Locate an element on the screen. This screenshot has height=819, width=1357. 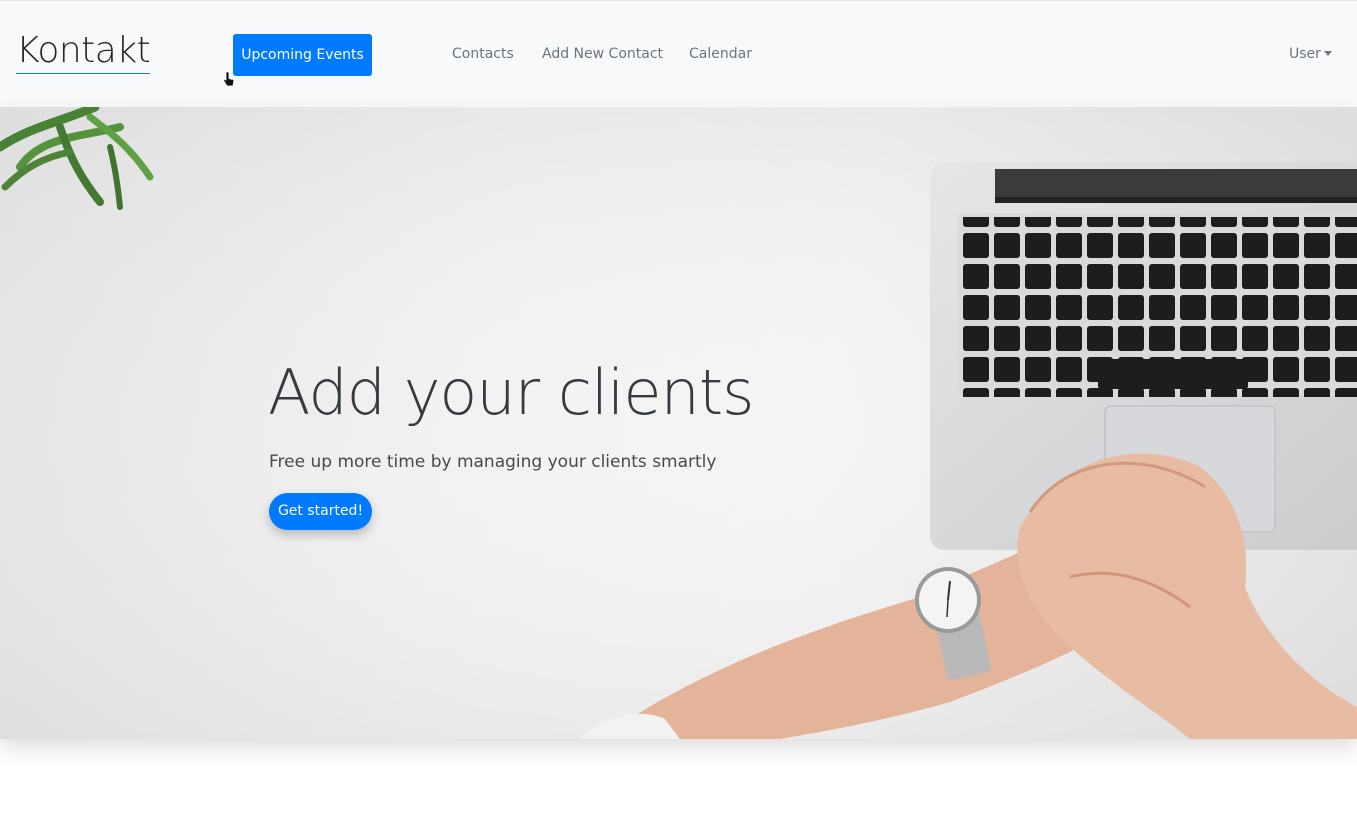
user-dropdown-toggle: User is located at coordinates (1305, 54).